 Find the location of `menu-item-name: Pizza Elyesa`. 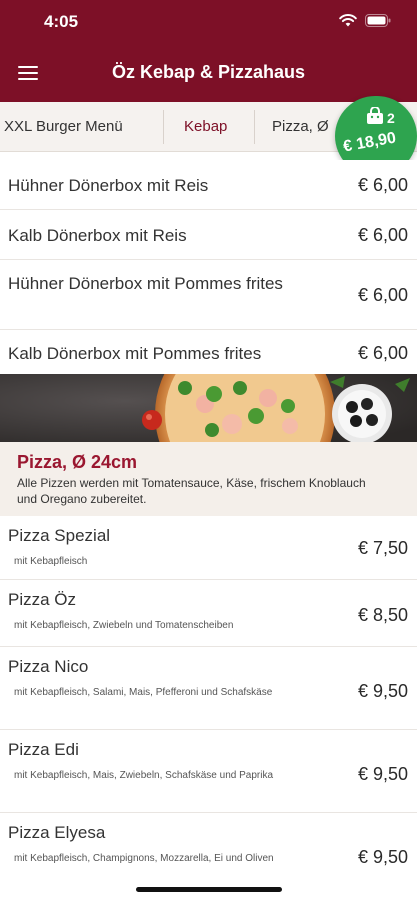

menu-item-name: Pizza Elyesa is located at coordinates (57, 832).